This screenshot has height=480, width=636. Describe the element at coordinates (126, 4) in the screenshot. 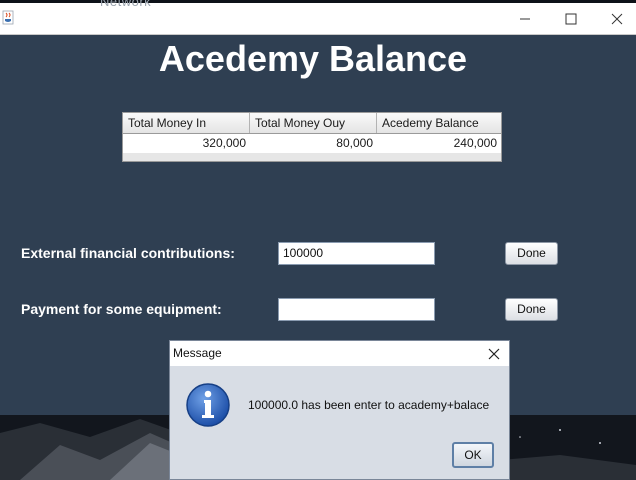

I see `background-window-text: Network` at that location.